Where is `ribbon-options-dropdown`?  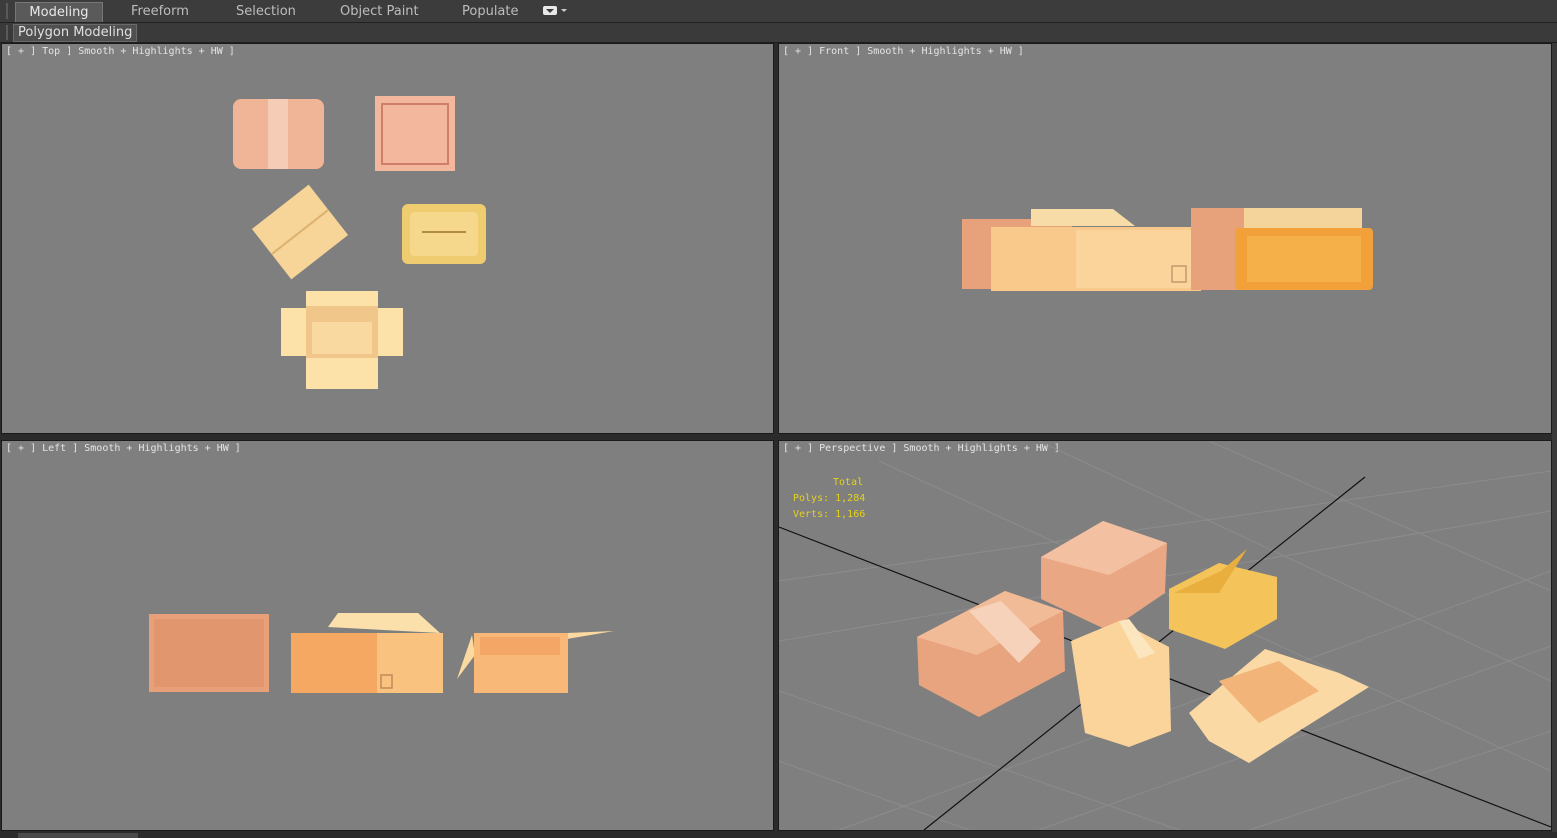 ribbon-options-dropdown is located at coordinates (555, 12).